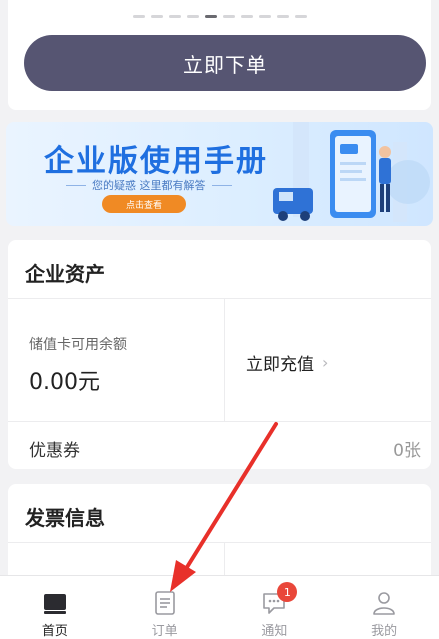 This screenshot has width=439, height=639. I want to click on balance-value: 0.00元, so click(64, 382).